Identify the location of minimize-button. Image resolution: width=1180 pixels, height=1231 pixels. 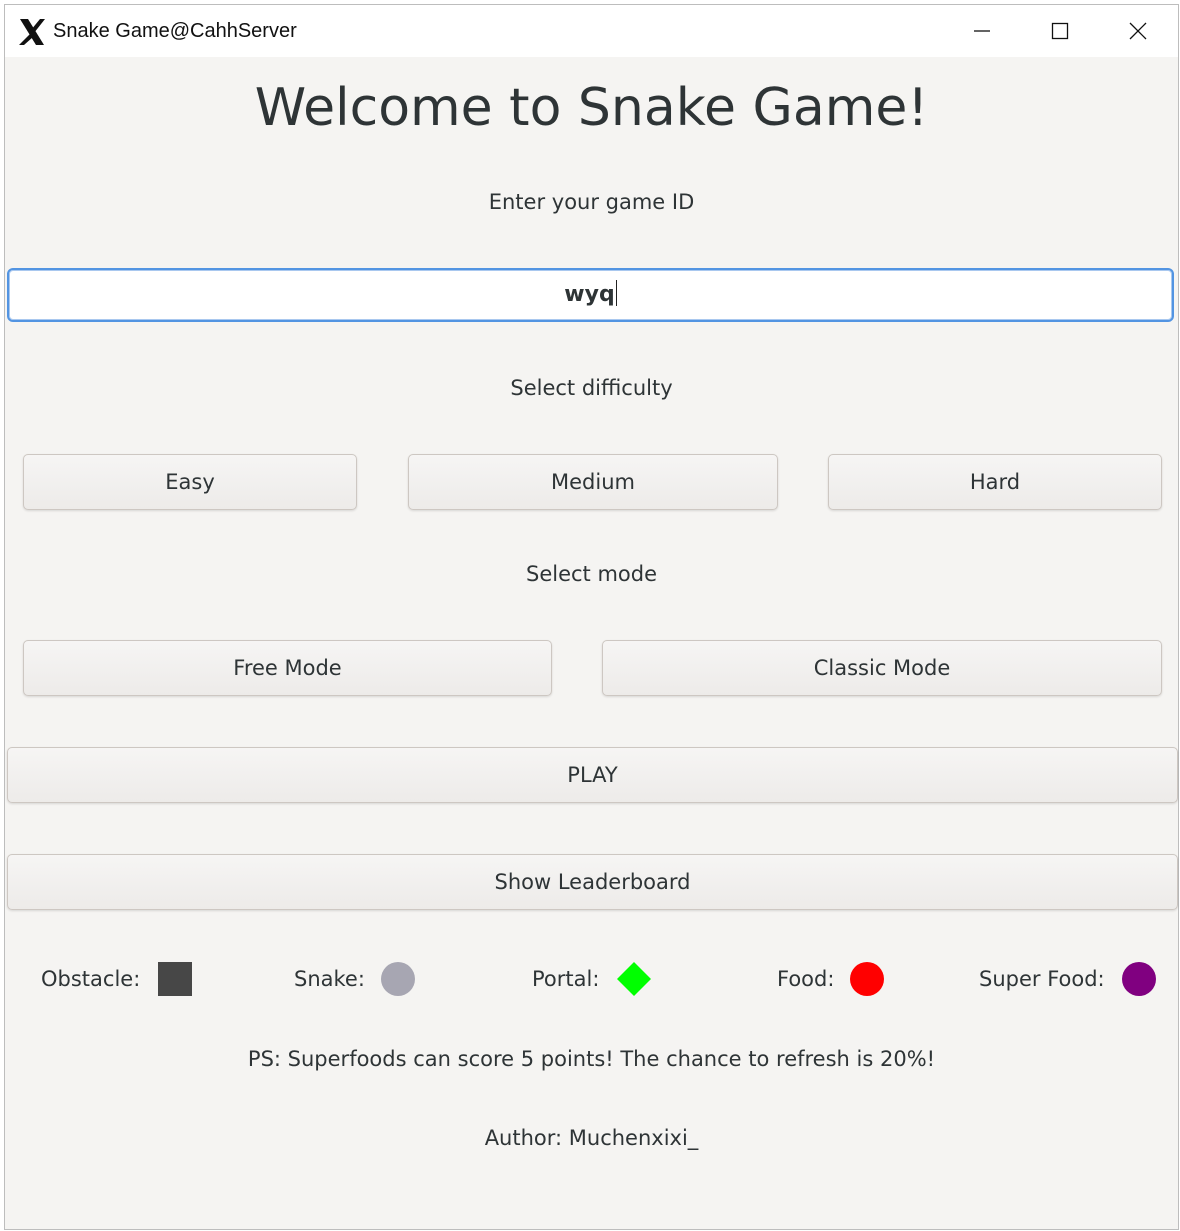
(982, 31).